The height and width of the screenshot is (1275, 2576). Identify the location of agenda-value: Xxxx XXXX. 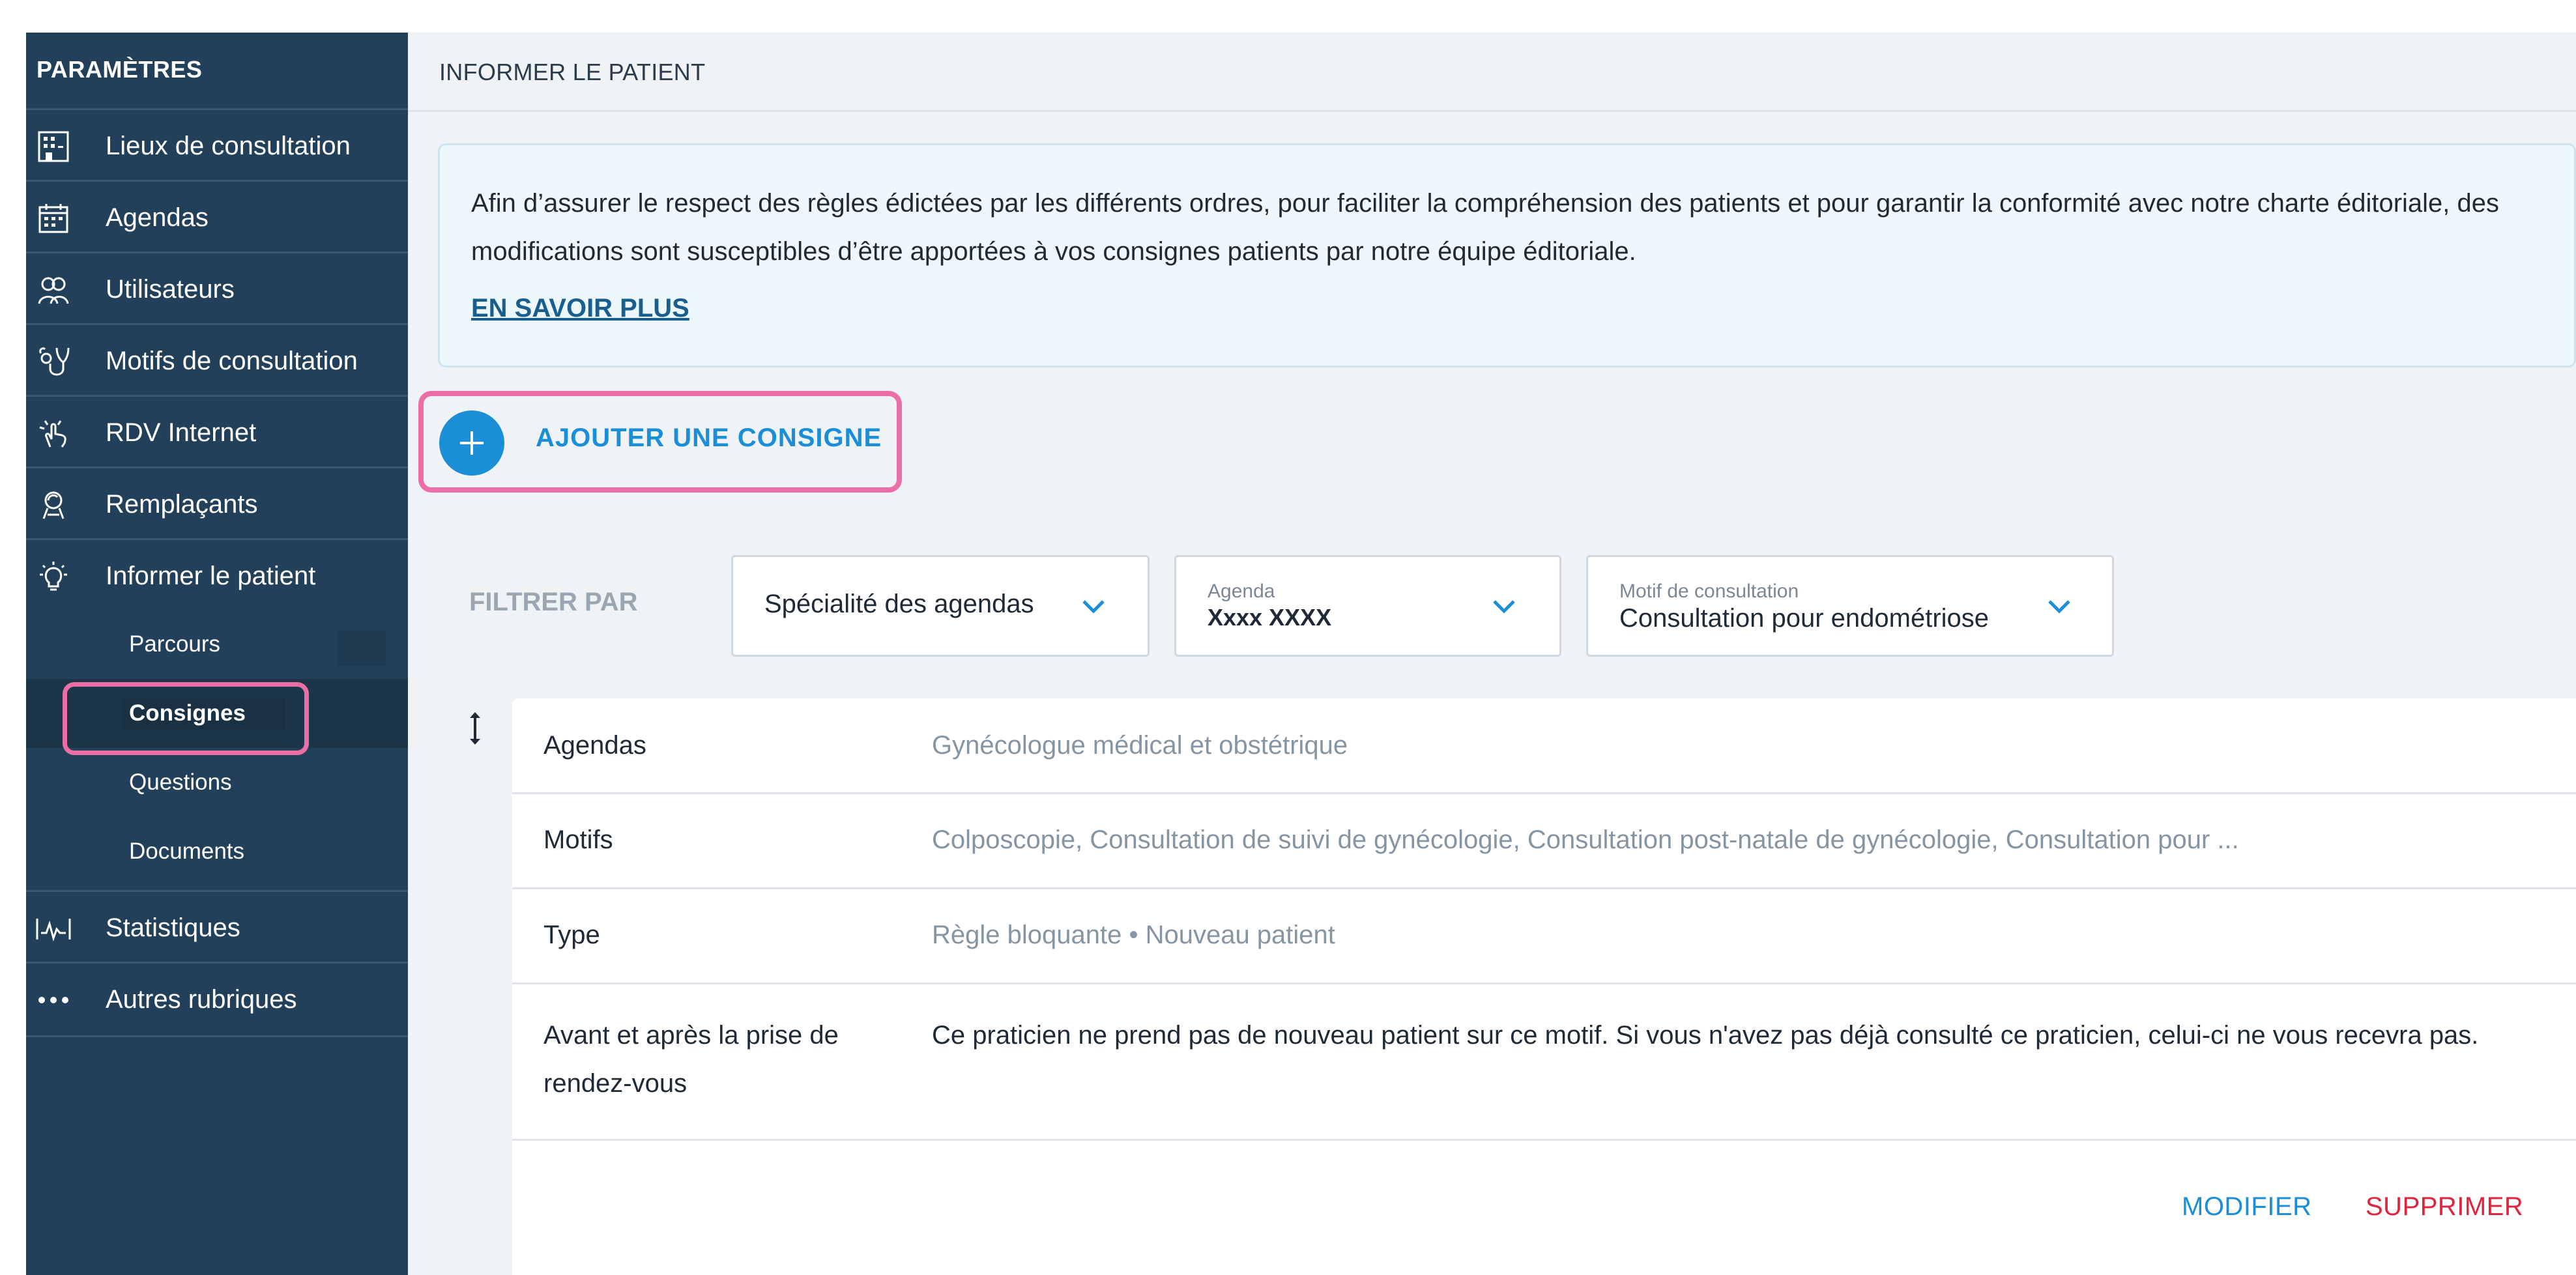
(1270, 617).